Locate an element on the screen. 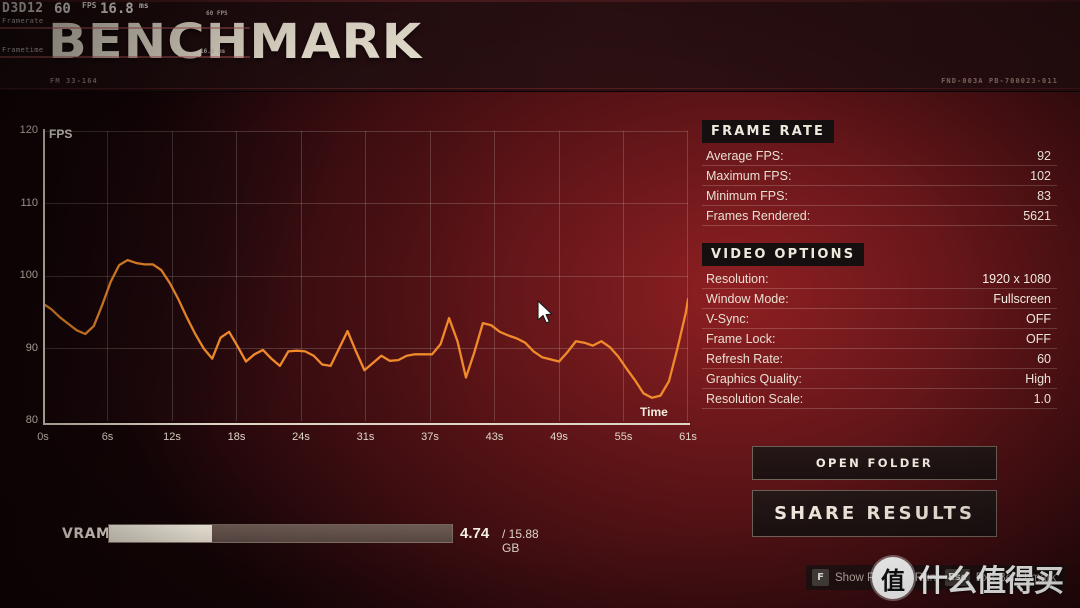 The width and height of the screenshot is (1080, 608). frame-rate-value: 5621 is located at coordinates (1037, 215).